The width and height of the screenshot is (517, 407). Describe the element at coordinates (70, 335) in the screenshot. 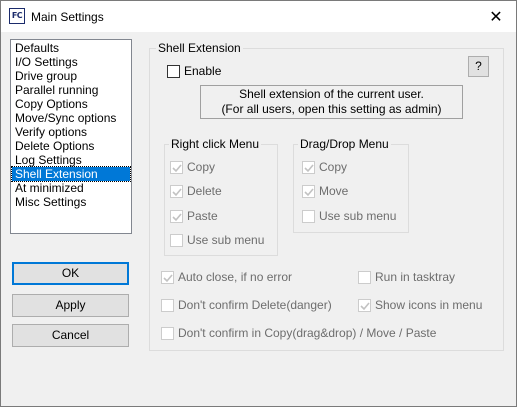

I see `cancel-button: Cancel` at that location.